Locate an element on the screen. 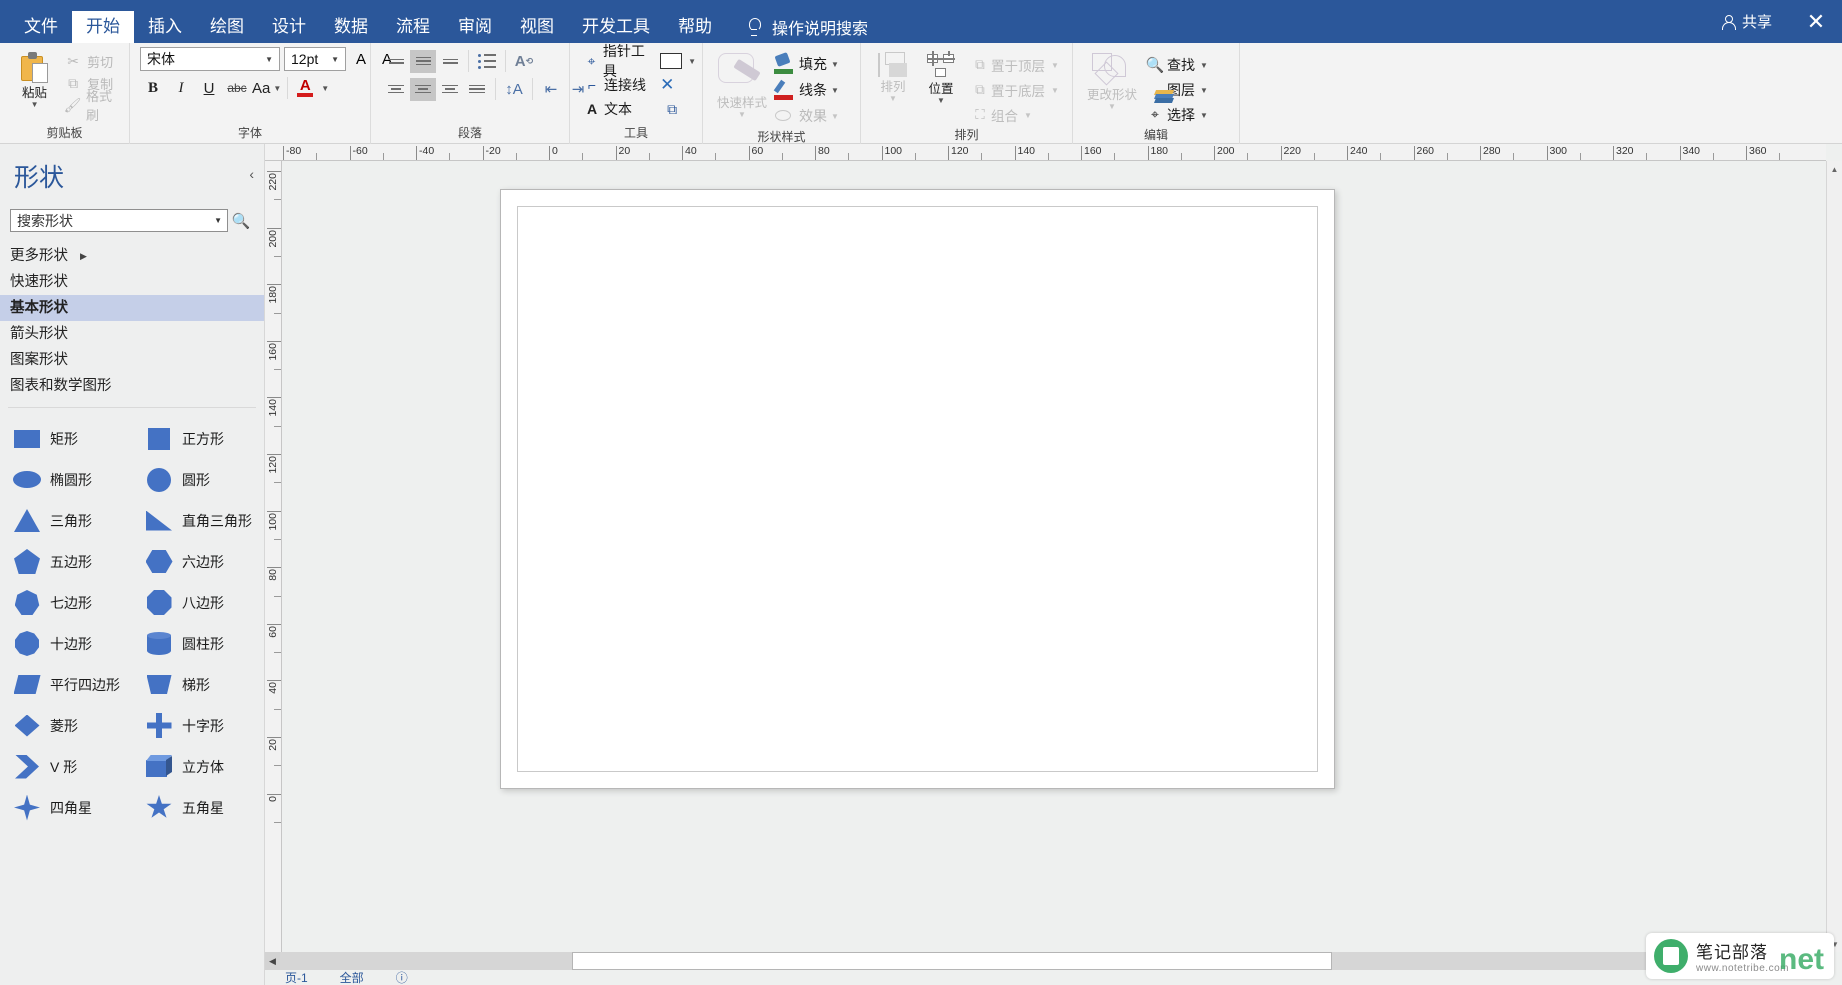 The image size is (1842, 985). shape-search-input: 搜索形状 ▼ is located at coordinates (119, 220).